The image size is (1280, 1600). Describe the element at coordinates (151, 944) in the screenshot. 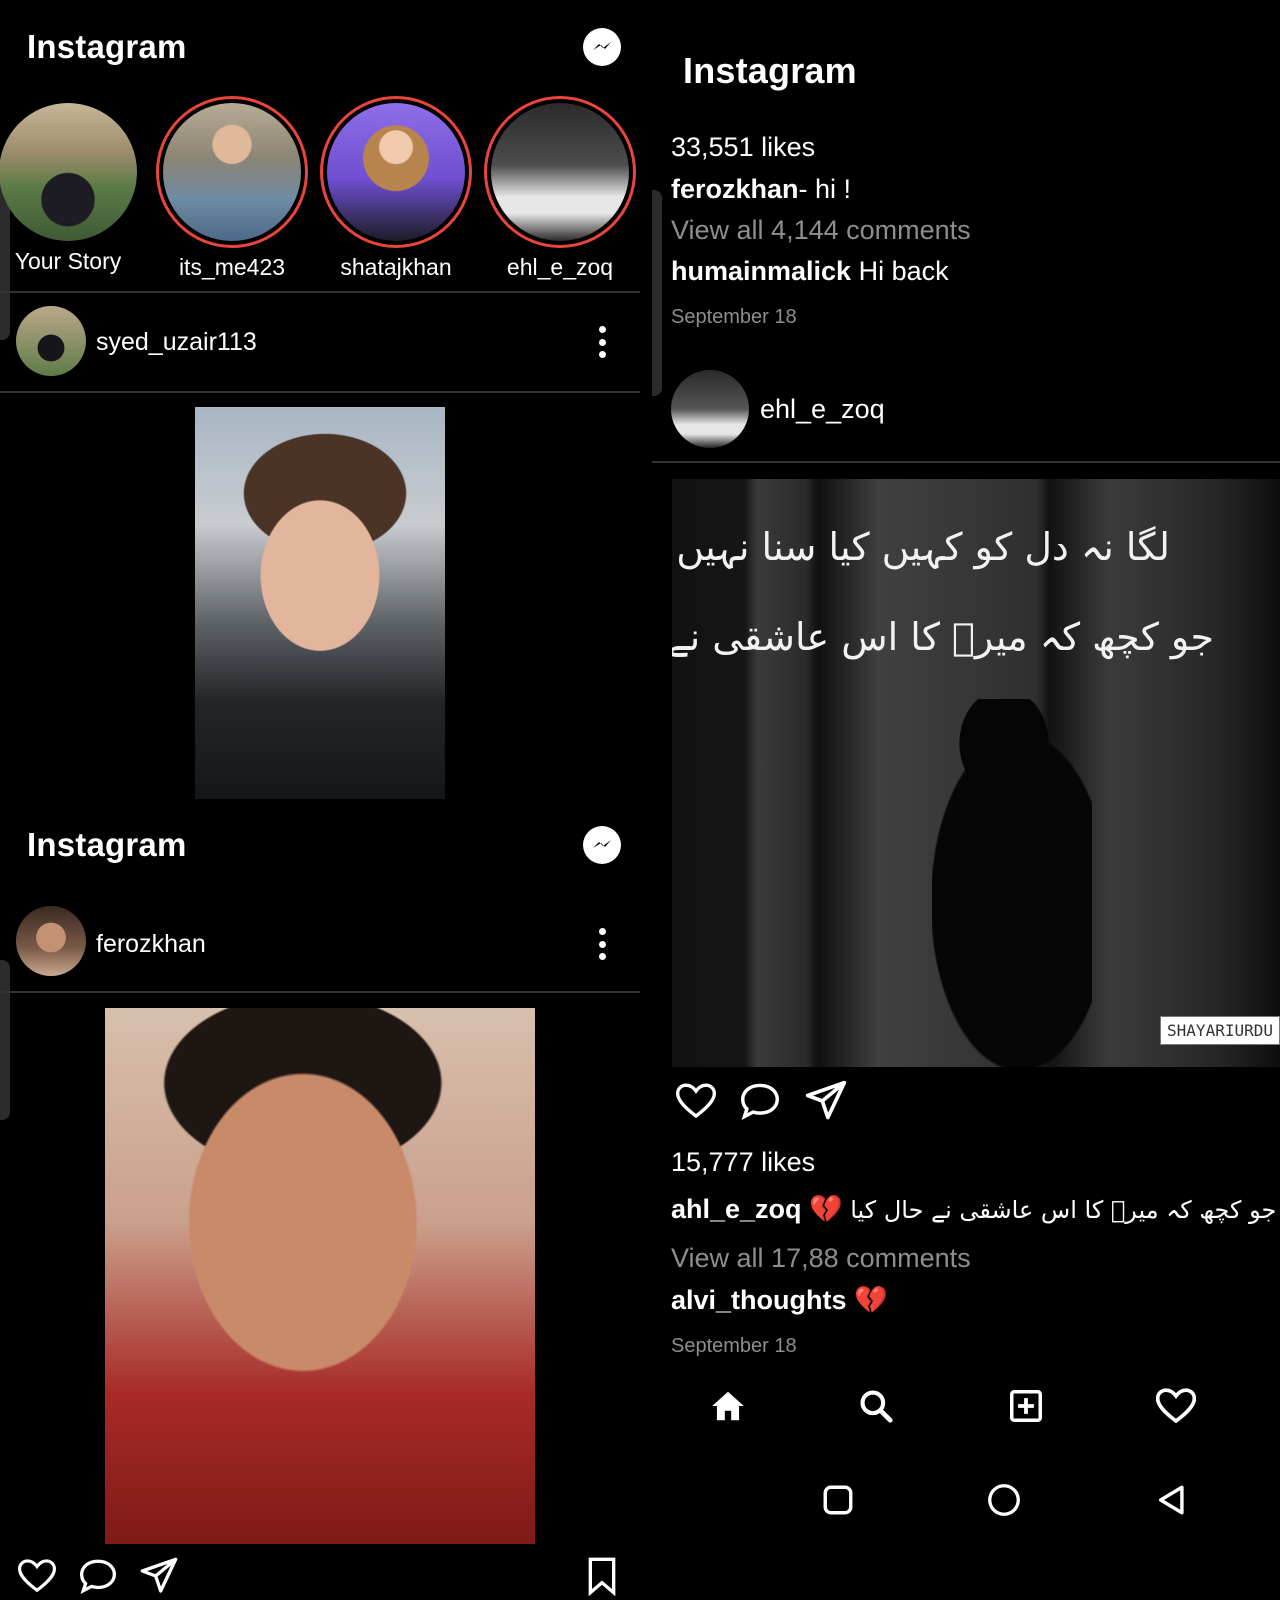

I see `post-author-username: ferozkhan` at that location.